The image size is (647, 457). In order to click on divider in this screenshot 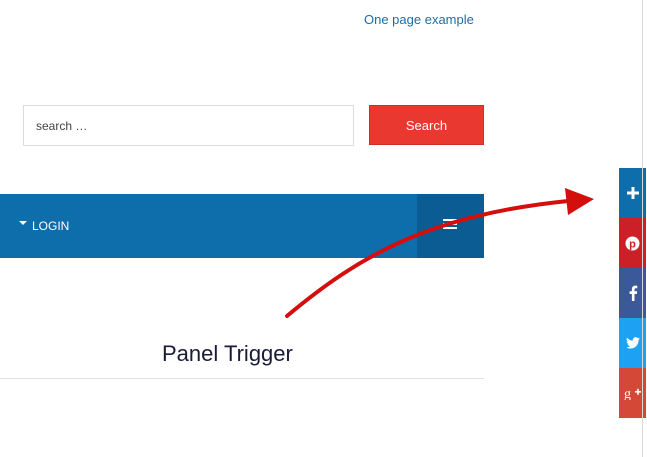, I will do `click(242, 378)`.